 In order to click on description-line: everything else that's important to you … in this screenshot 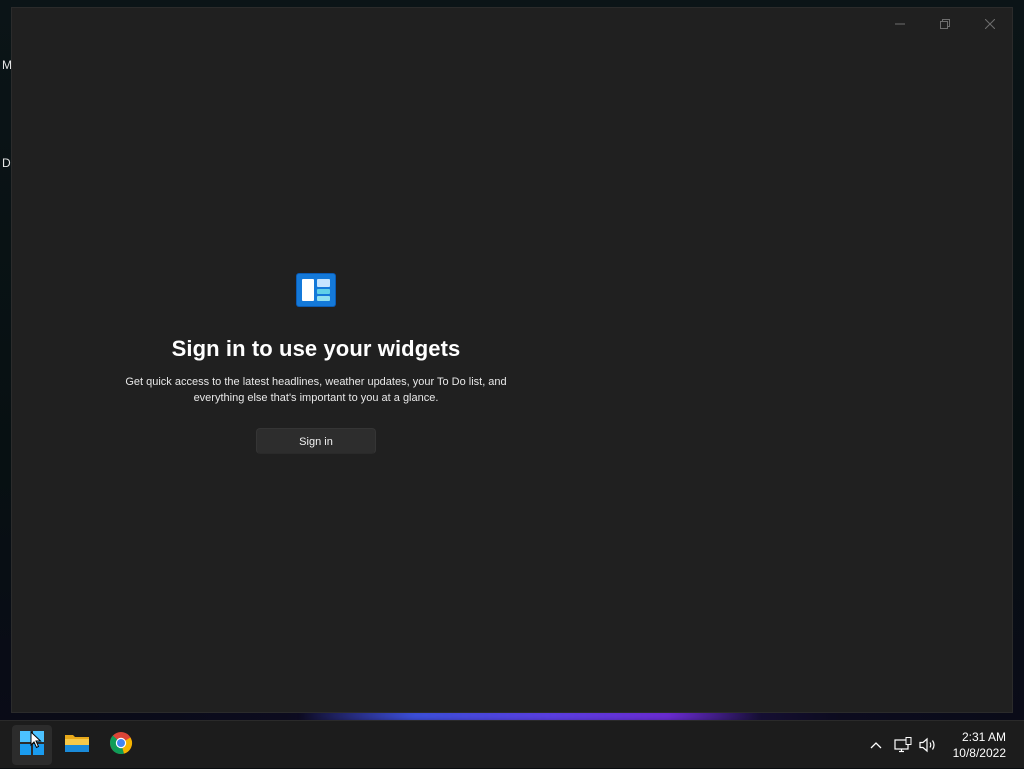, I will do `click(316, 398)`.